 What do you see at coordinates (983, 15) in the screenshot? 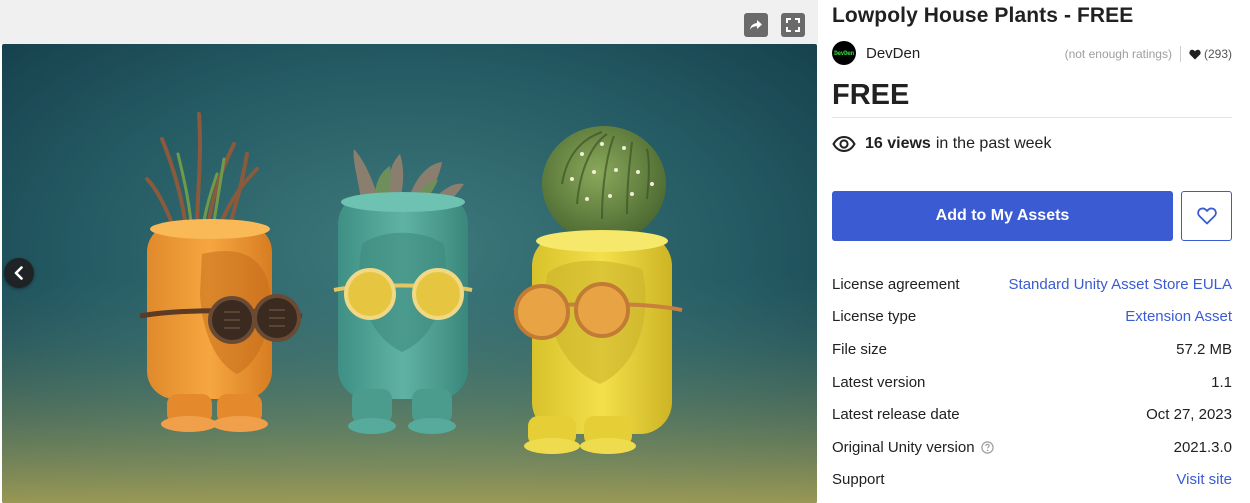
I see `product-title: Lowpoly House Plants - FREE` at bounding box center [983, 15].